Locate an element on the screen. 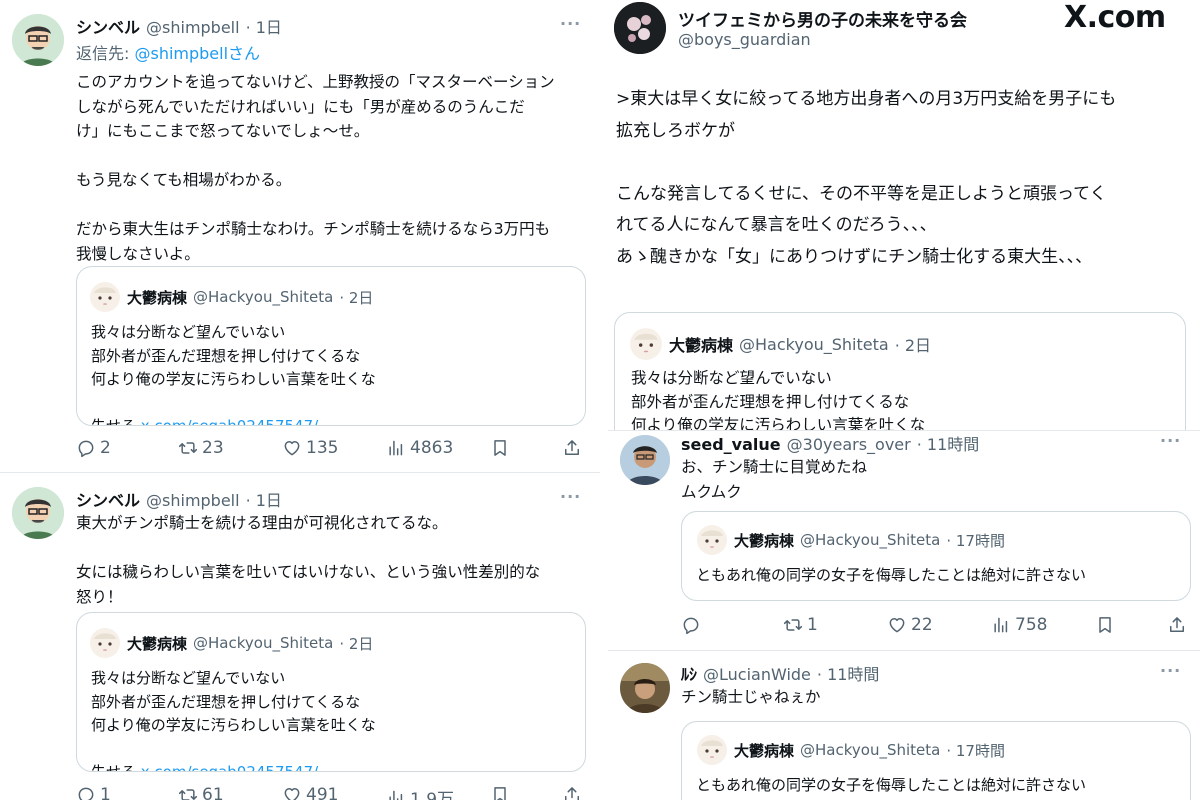 The image size is (1200, 800). author-name: ツイフェミから男の子の未来を守る会 is located at coordinates (822, 18).